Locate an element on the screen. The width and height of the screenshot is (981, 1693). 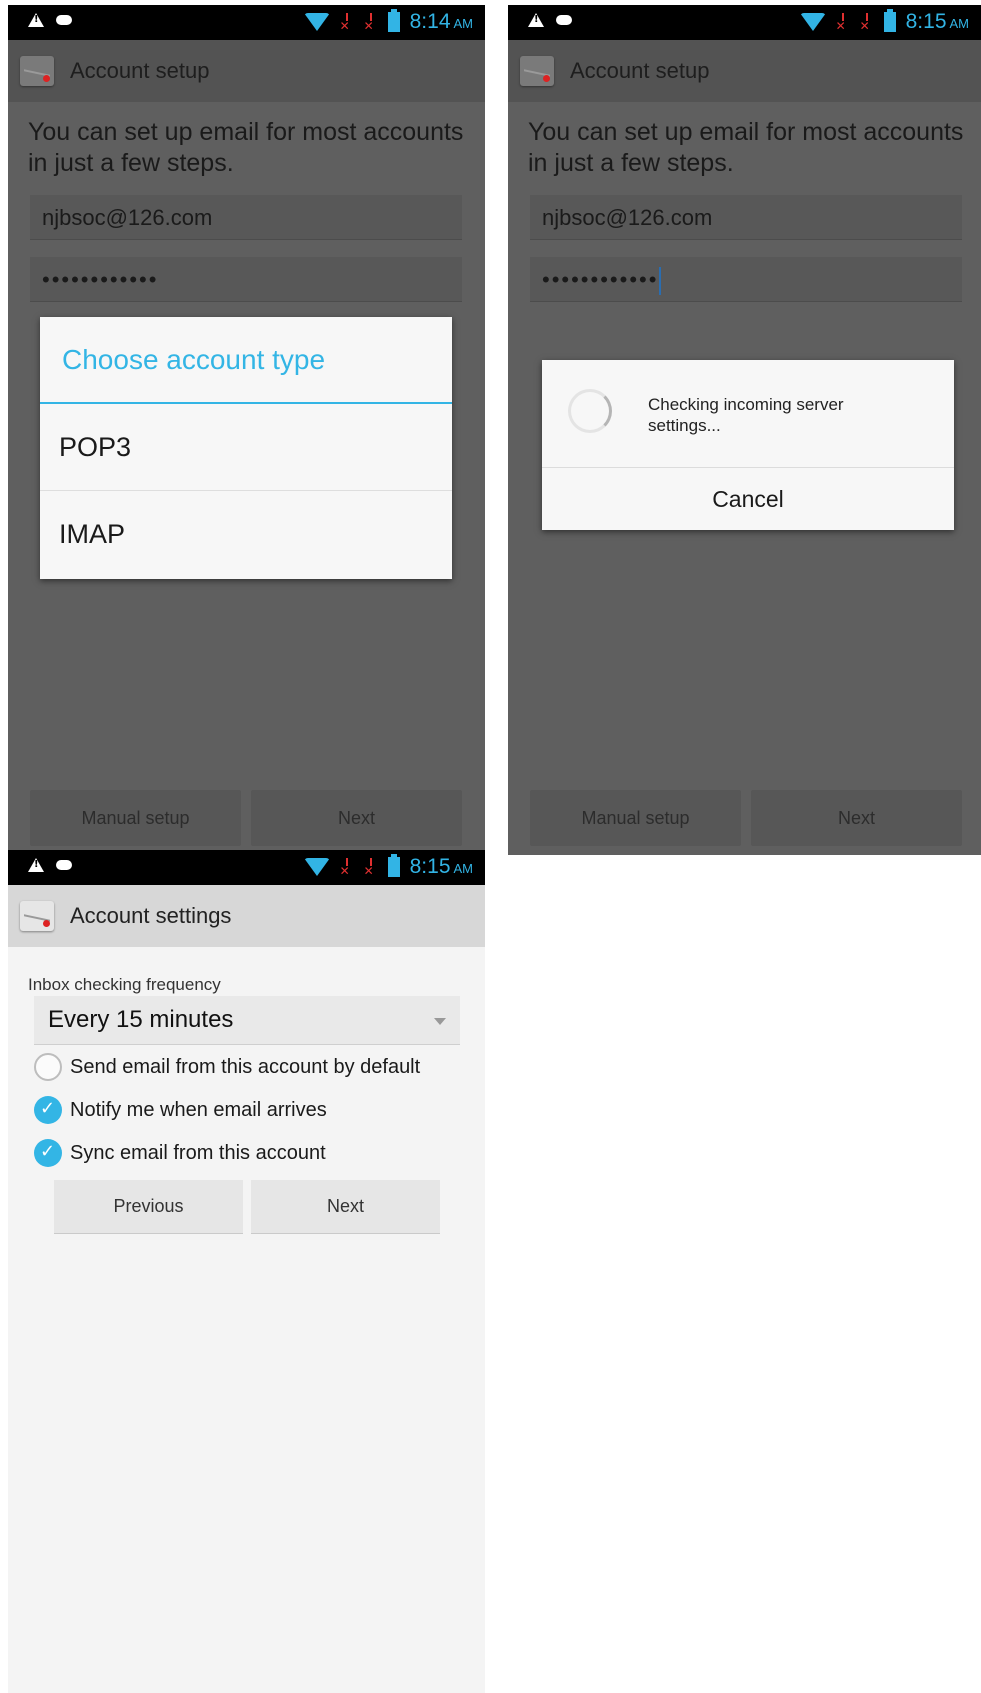
sync-checkbox: Sync email from this account is located at coordinates (180, 1153).